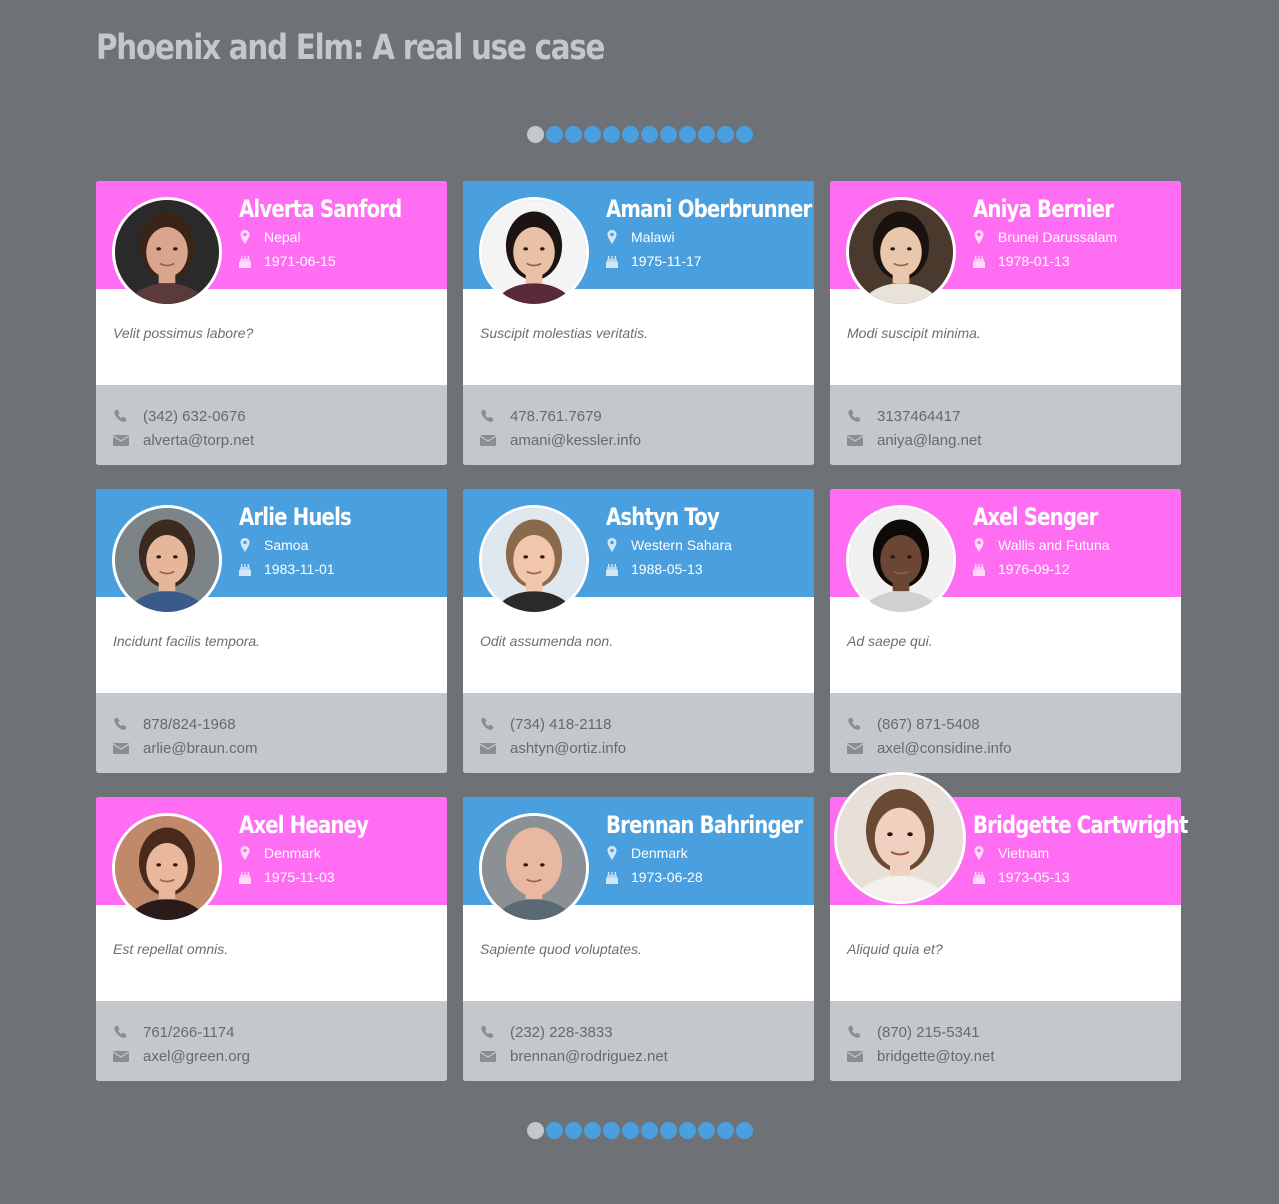  What do you see at coordinates (589, 1056) in the screenshot?
I see `email-text: brennan@rodriguez.net` at bounding box center [589, 1056].